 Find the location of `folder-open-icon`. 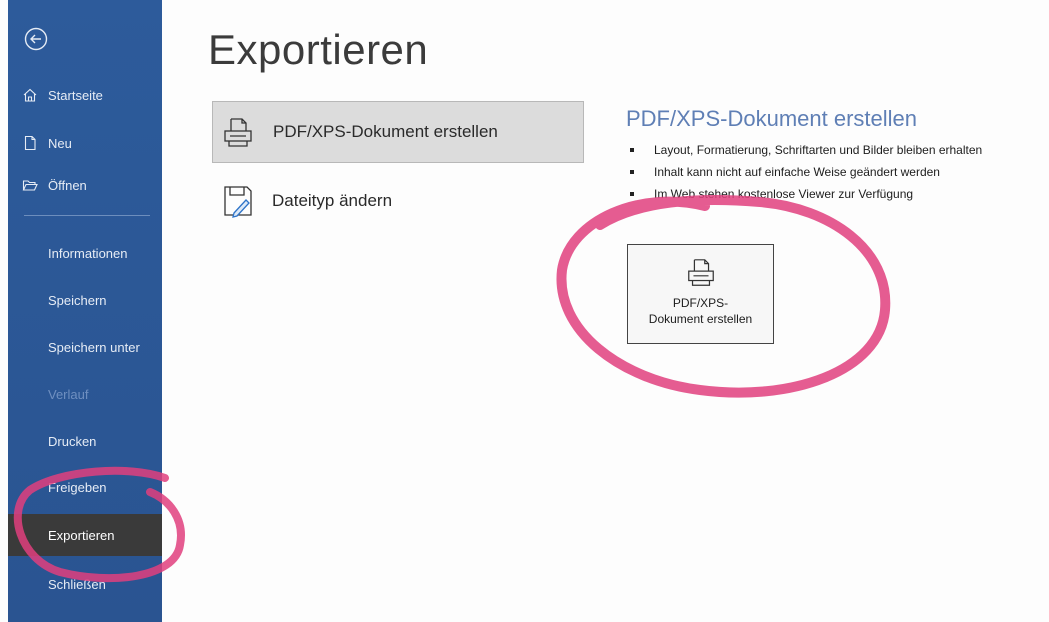

folder-open-icon is located at coordinates (30, 185).